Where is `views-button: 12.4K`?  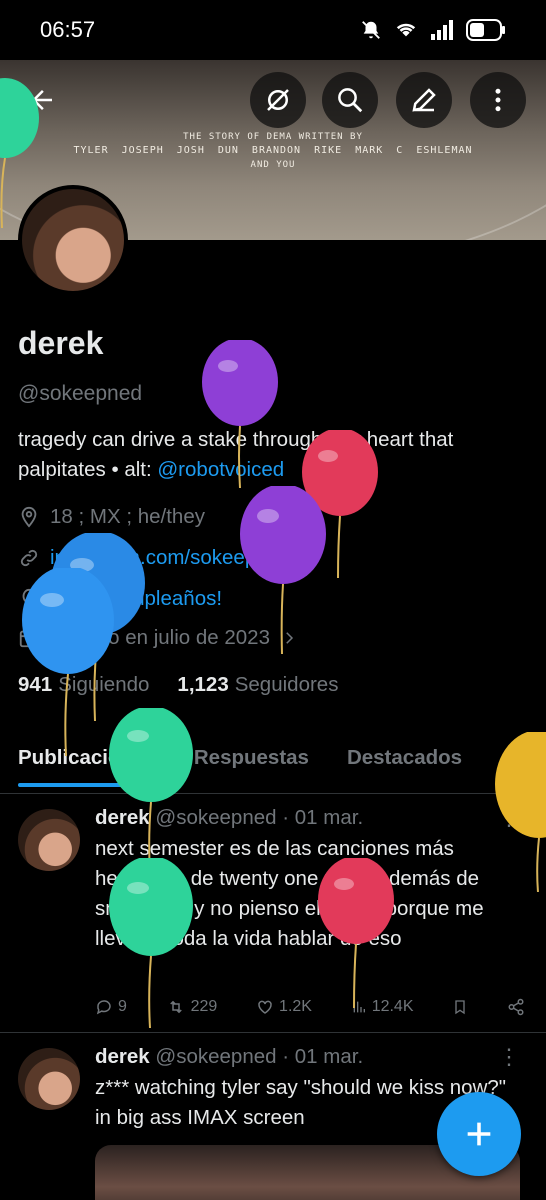 views-button: 12.4K is located at coordinates (382, 1007).